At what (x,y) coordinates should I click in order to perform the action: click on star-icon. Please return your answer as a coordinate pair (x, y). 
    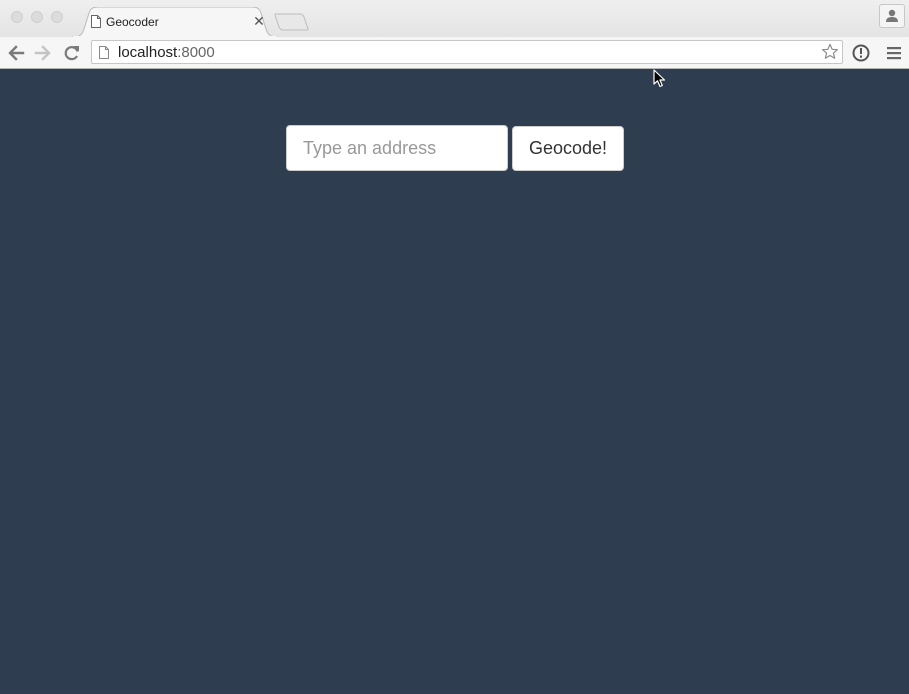
    Looking at the image, I should click on (830, 52).